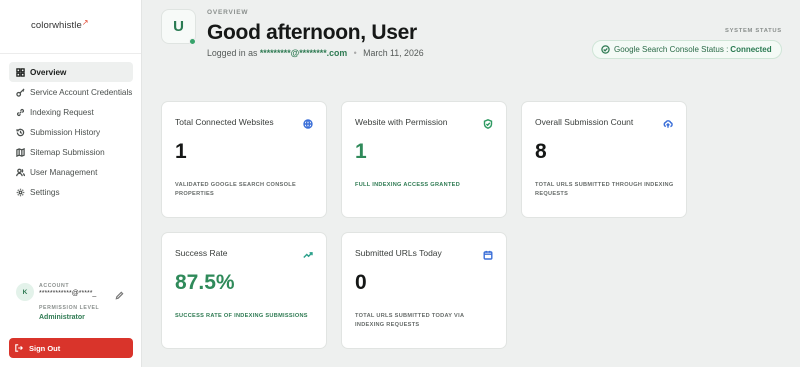 The width and height of the screenshot is (800, 367). What do you see at coordinates (241, 316) in the screenshot?
I see `card-caption: SUCCESS RATE OF INDEXING SUBMISSIONS` at bounding box center [241, 316].